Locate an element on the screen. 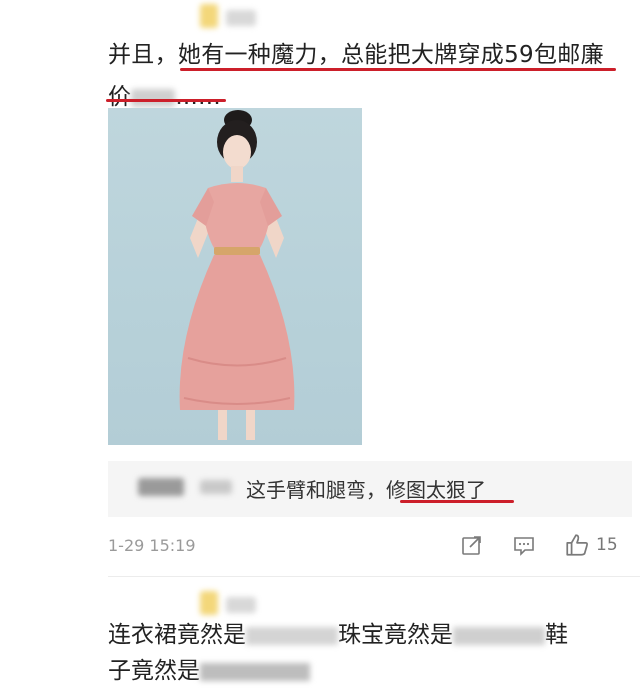  post-text-prefix: 并且， is located at coordinates (143, 55).